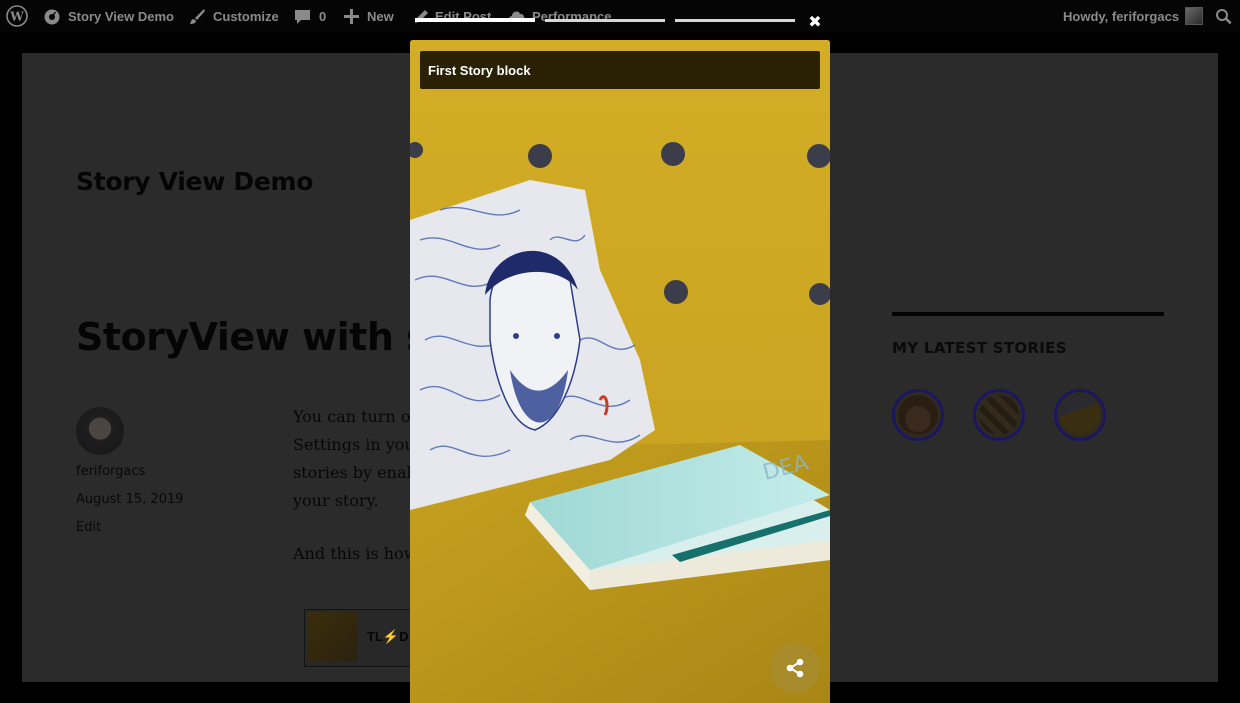 The height and width of the screenshot is (703, 1240). What do you see at coordinates (1121, 16) in the screenshot?
I see `howdy-greeting: Howdy, feriforgacs` at bounding box center [1121, 16].